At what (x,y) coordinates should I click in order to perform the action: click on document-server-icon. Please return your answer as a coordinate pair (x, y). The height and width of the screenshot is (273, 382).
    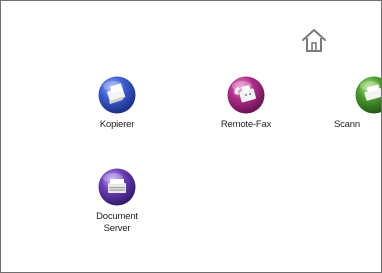
    Looking at the image, I should click on (117, 187).